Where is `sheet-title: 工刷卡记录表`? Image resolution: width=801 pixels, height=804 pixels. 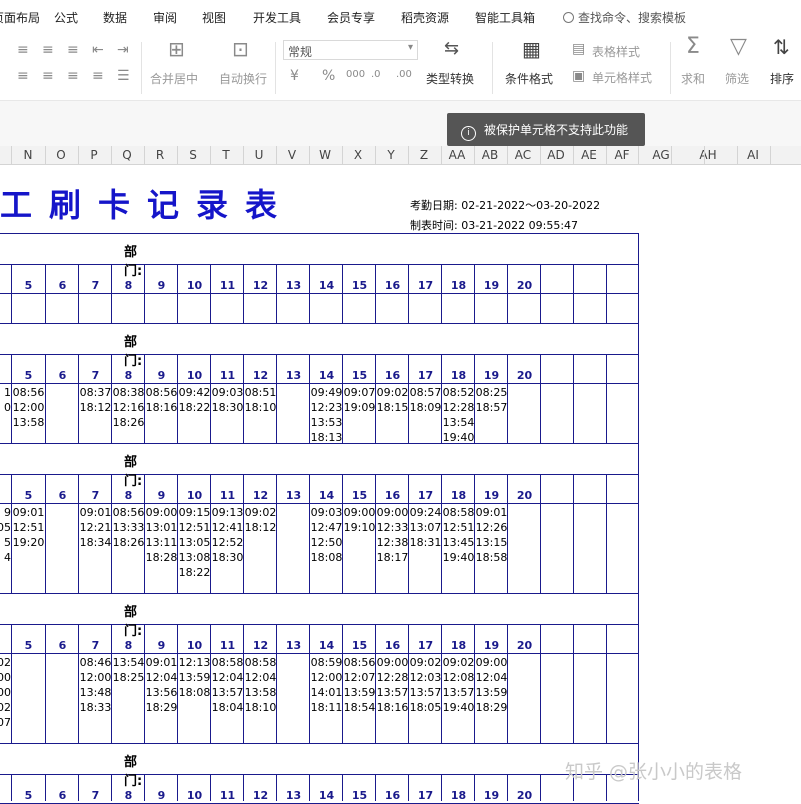 sheet-title: 工刷卡记录表 is located at coordinates (147, 205).